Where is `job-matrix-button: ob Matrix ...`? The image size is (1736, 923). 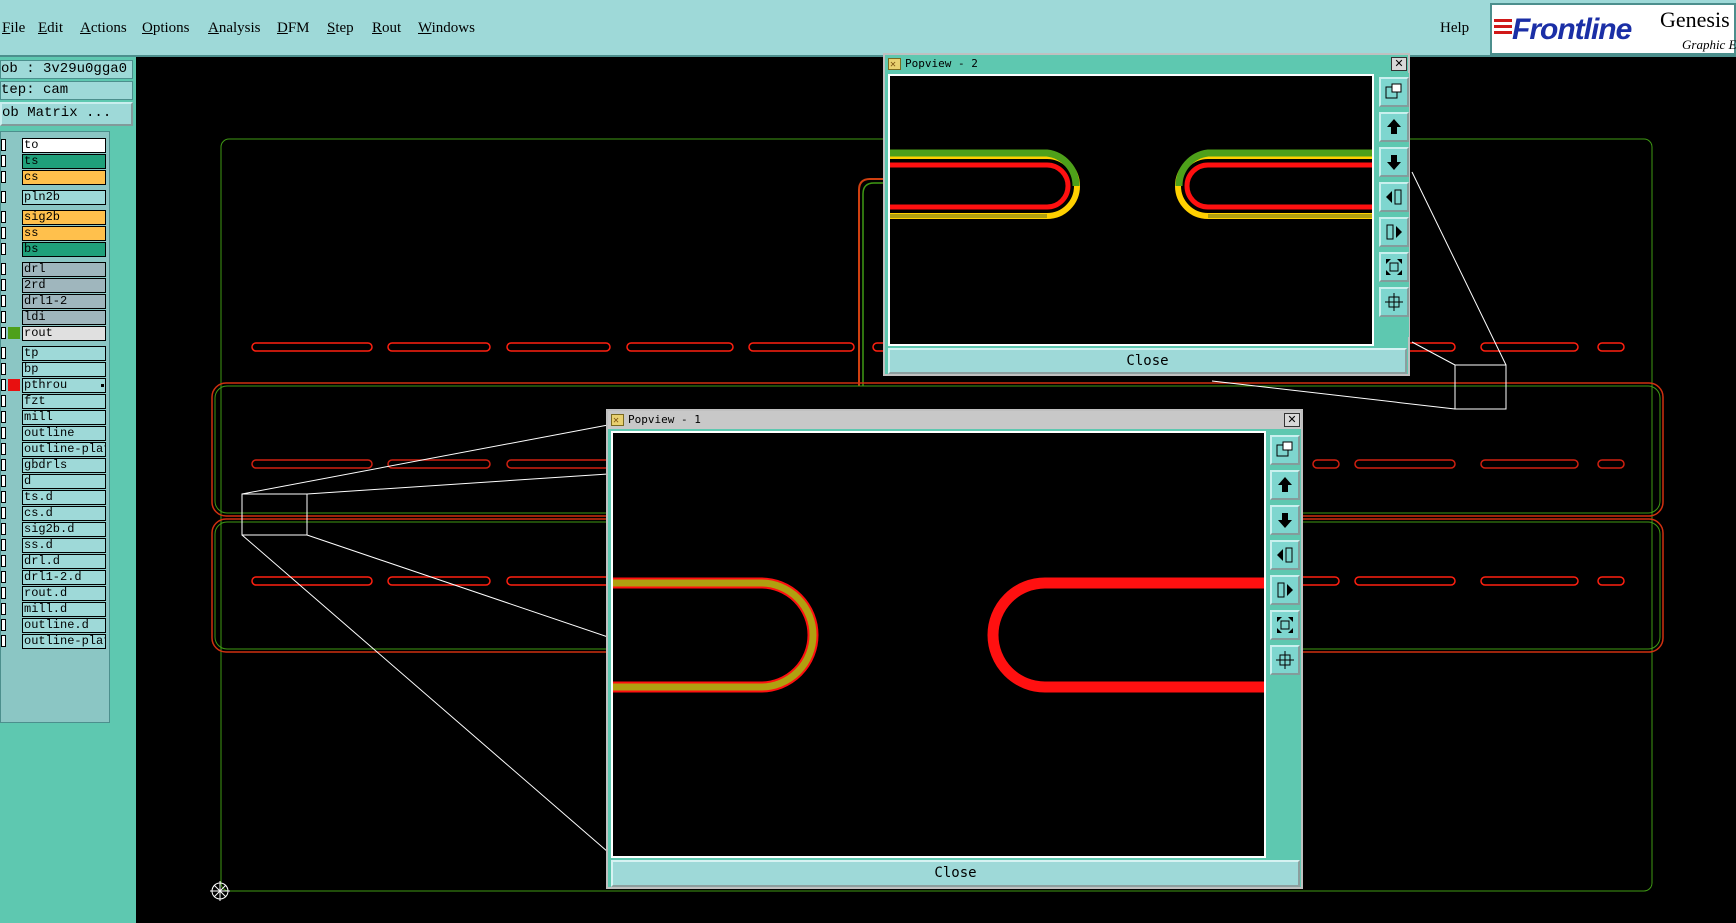 job-matrix-button: ob Matrix ... is located at coordinates (66, 114).